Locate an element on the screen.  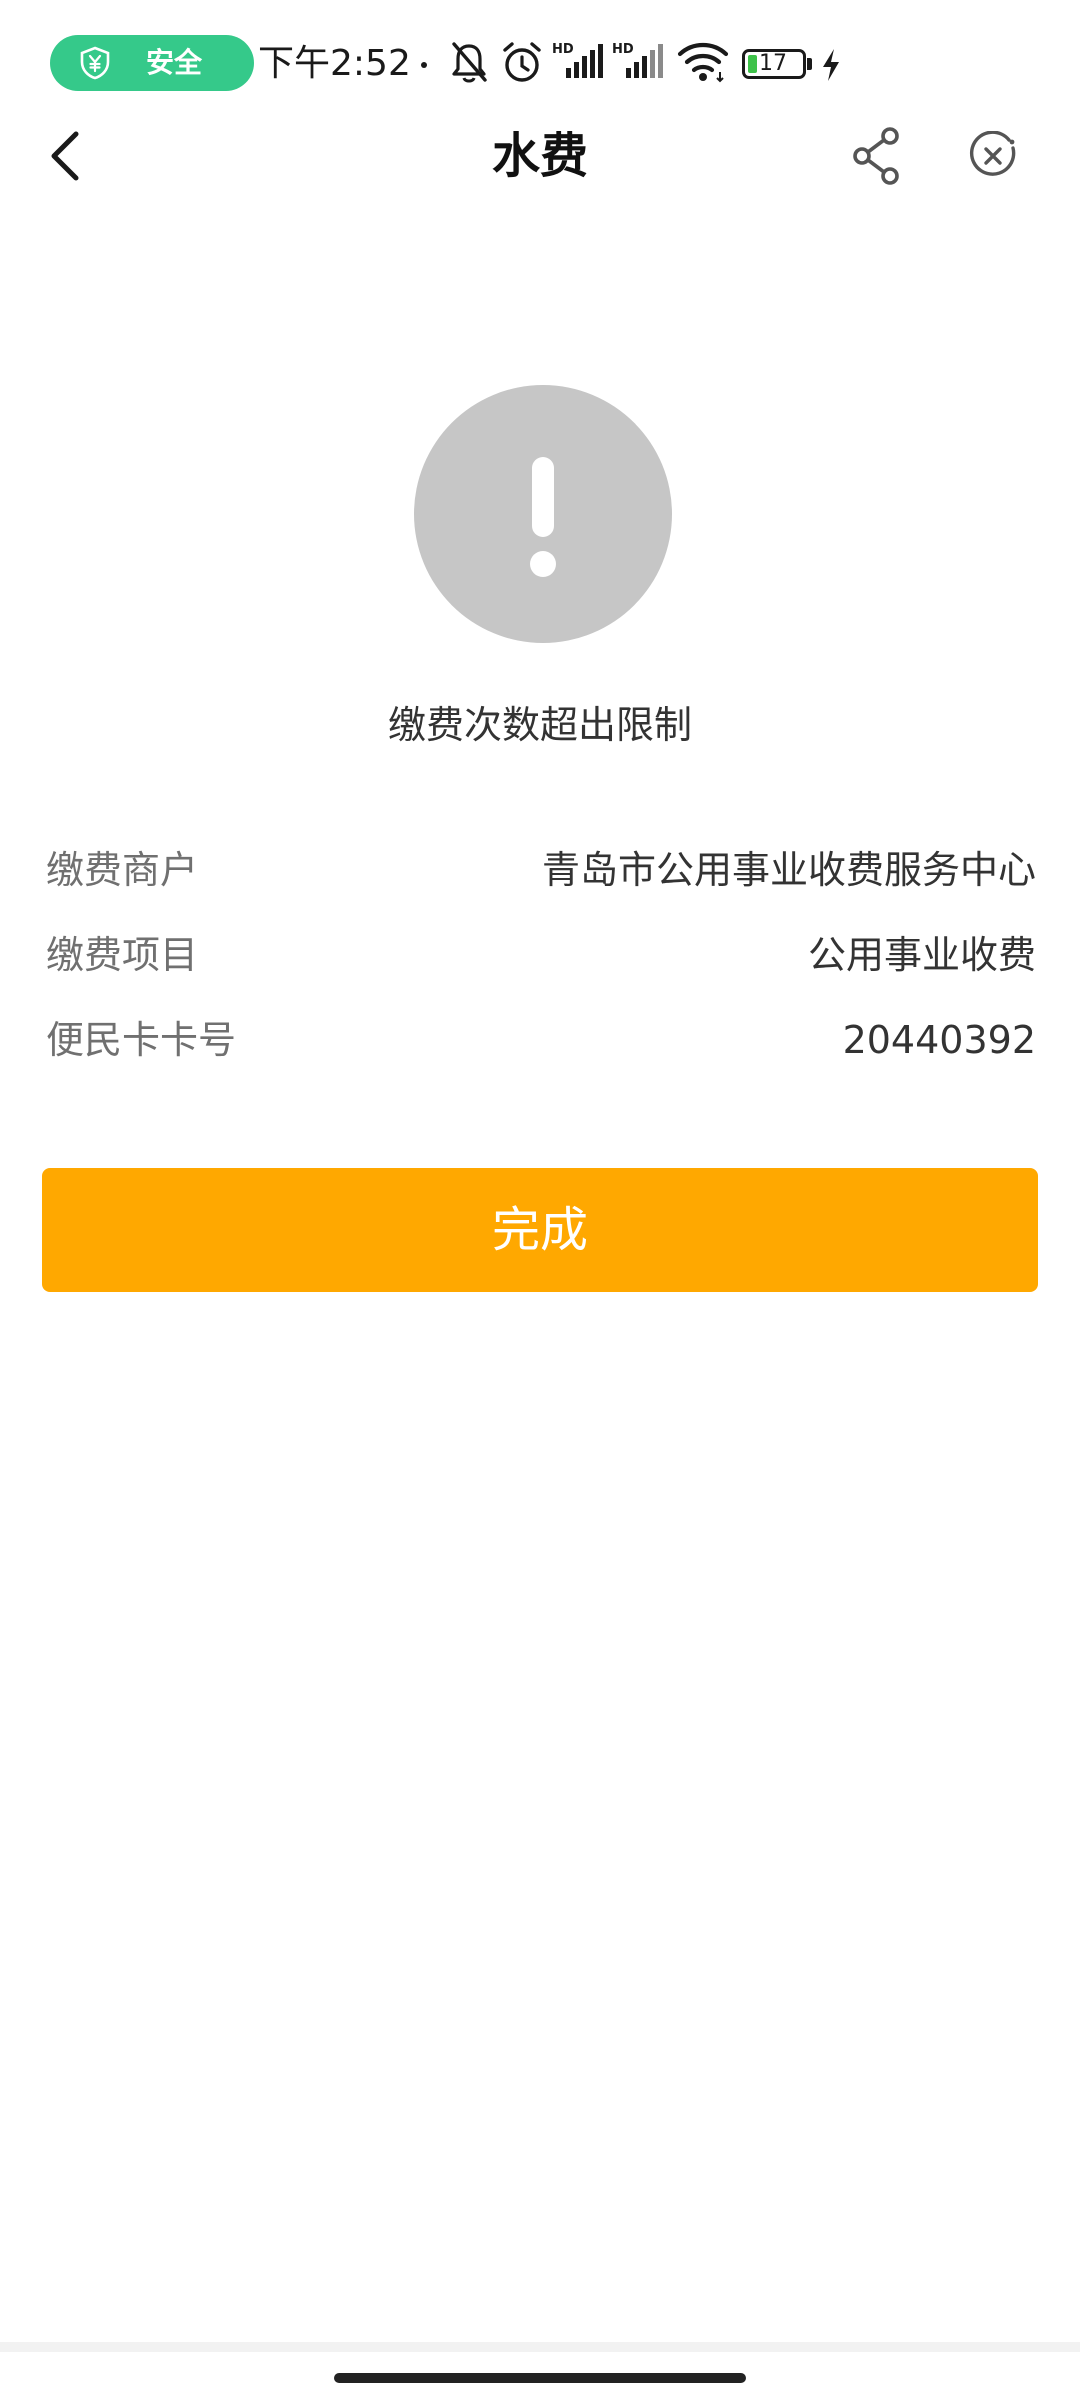
close-mini-program-icon is located at coordinates (993, 156).